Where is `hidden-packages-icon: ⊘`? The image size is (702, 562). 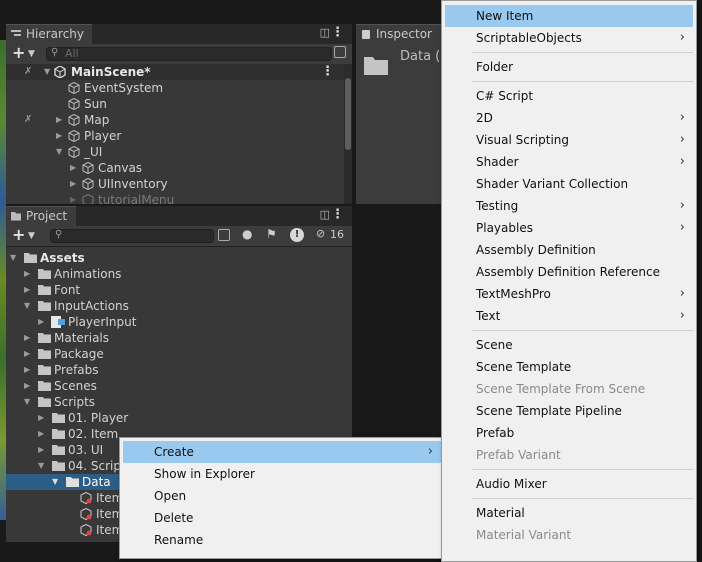 hidden-packages-icon: ⊘ is located at coordinates (320, 233).